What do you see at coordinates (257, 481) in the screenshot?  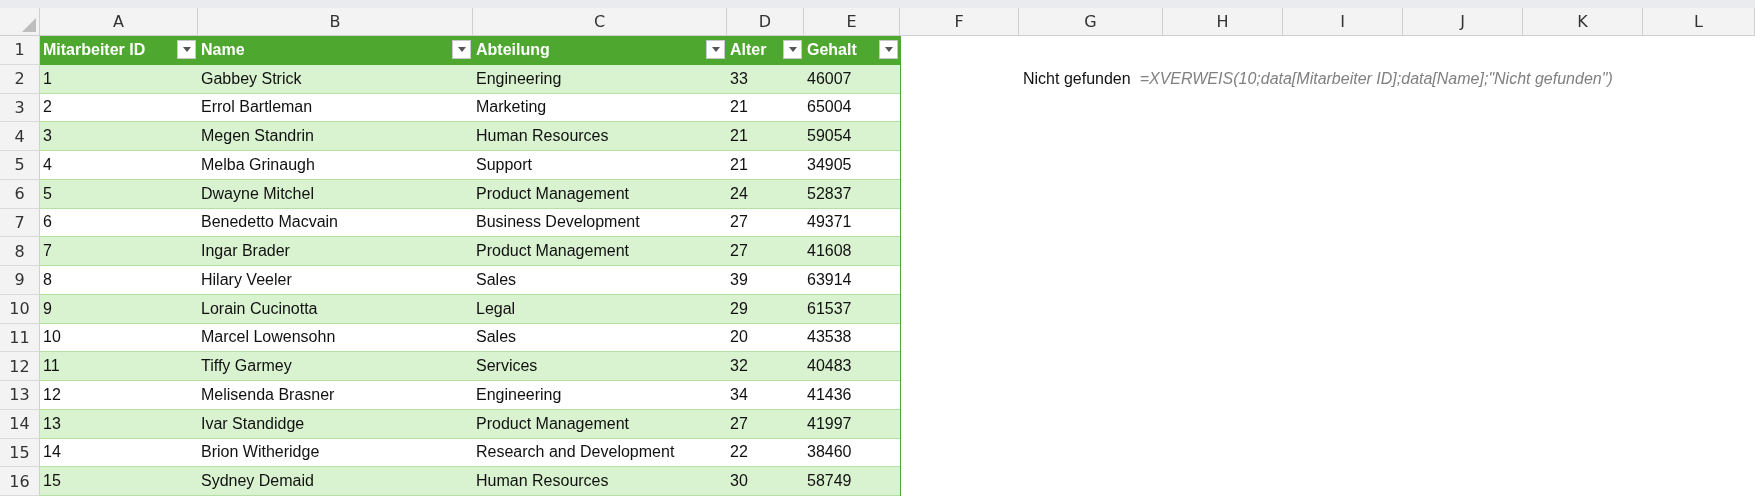 I see `table-cell: Sydney Demaid` at bounding box center [257, 481].